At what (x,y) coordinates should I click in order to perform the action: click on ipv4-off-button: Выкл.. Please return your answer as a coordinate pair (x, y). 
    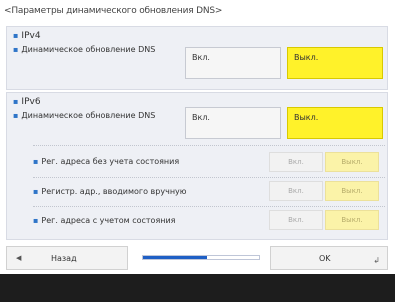
    Looking at the image, I should click on (335, 63).